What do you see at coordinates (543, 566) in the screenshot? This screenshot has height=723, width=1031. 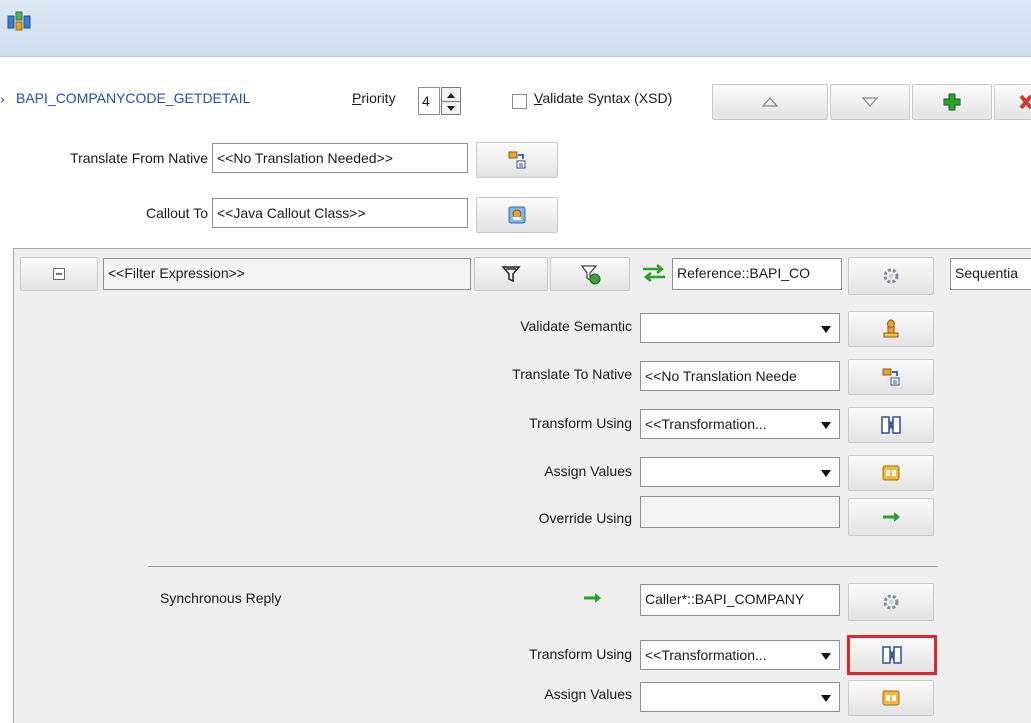 I see `section-divider` at bounding box center [543, 566].